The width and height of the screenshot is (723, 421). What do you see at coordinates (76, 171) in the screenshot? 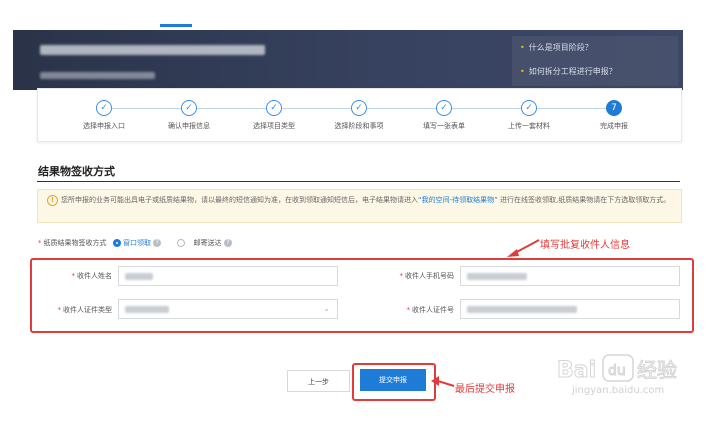
I see `section-title: 结果物签收方式` at bounding box center [76, 171].